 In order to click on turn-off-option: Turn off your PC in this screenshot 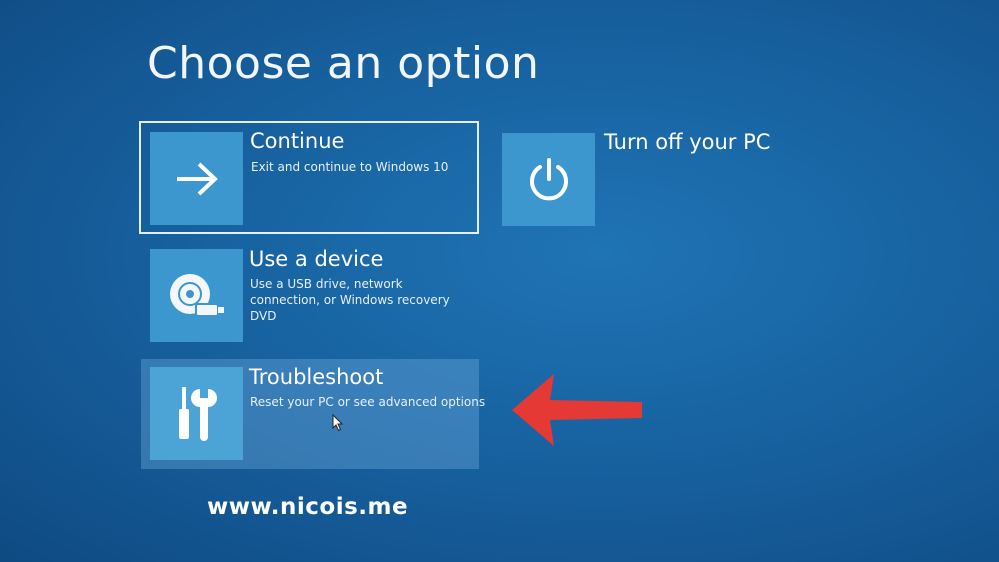, I will do `click(650, 178)`.